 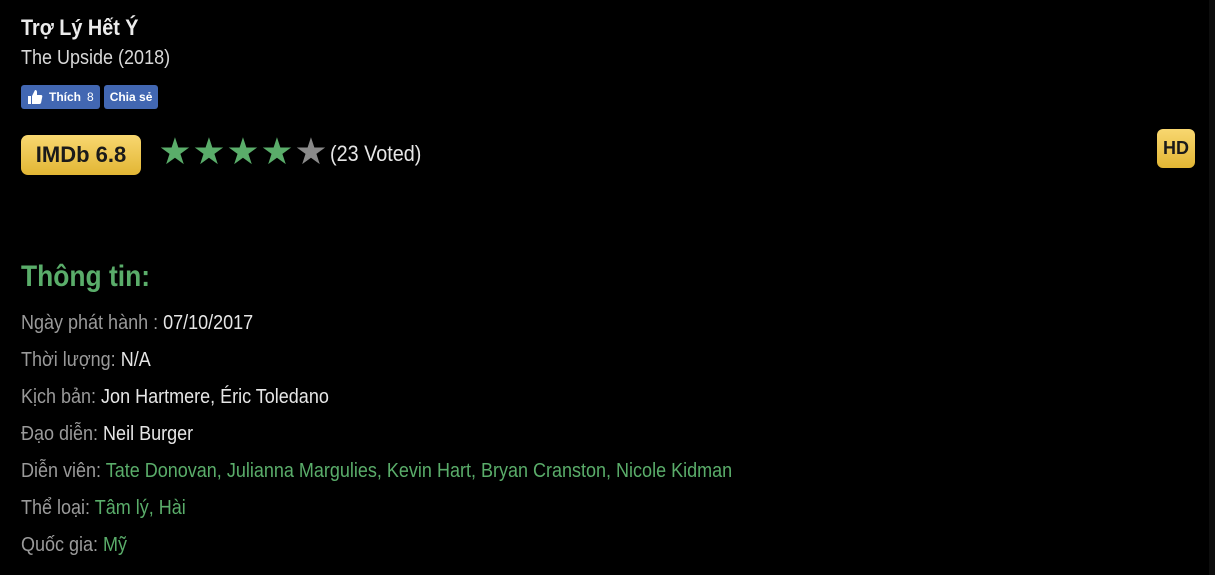 I want to click on thumbs-up-icon, so click(x=35, y=97).